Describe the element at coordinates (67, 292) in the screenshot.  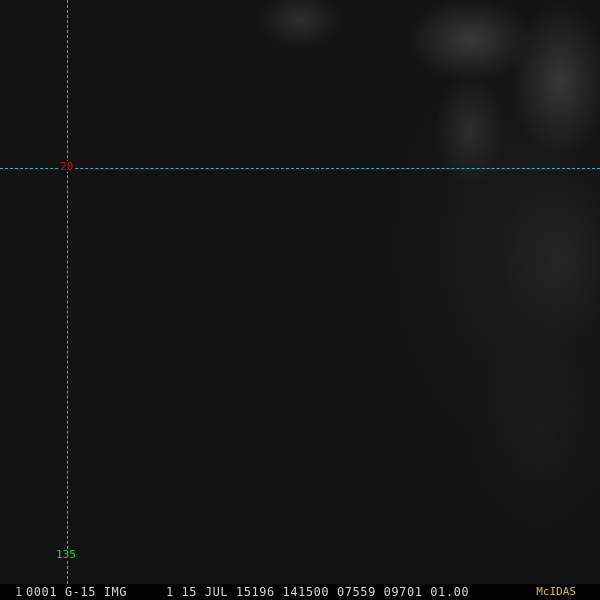
I see `longitude-grid-line` at that location.